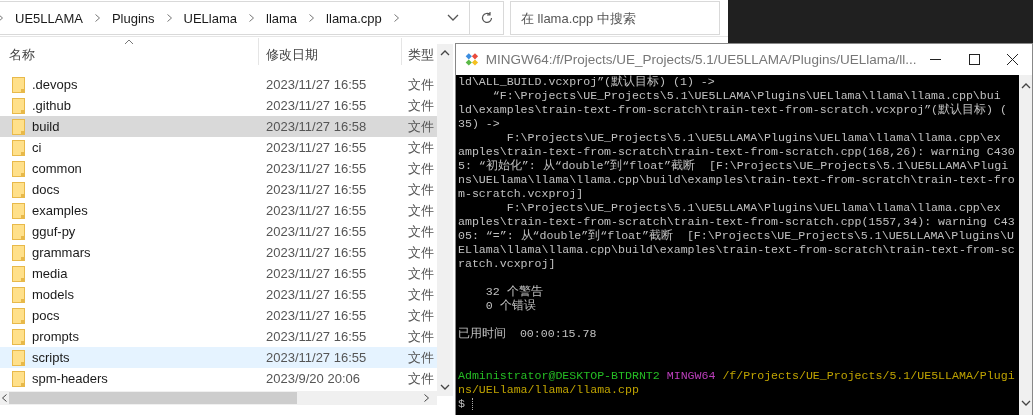  Describe the element at coordinates (218, 273) in the screenshot. I see `file-row: media 2023/11/27 16:55 文件` at that location.